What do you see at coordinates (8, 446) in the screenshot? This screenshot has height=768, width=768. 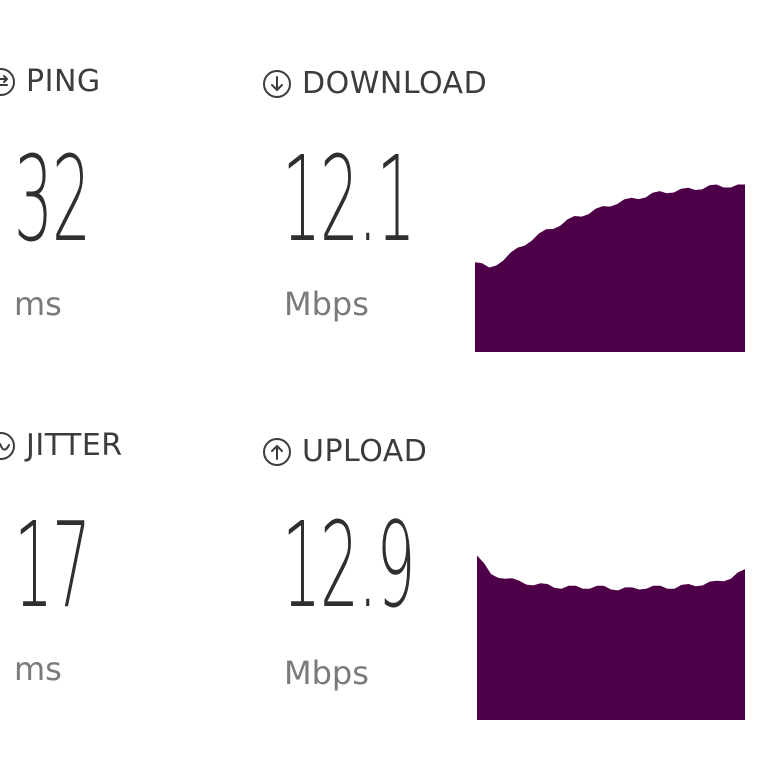 I see `wave-icon` at bounding box center [8, 446].